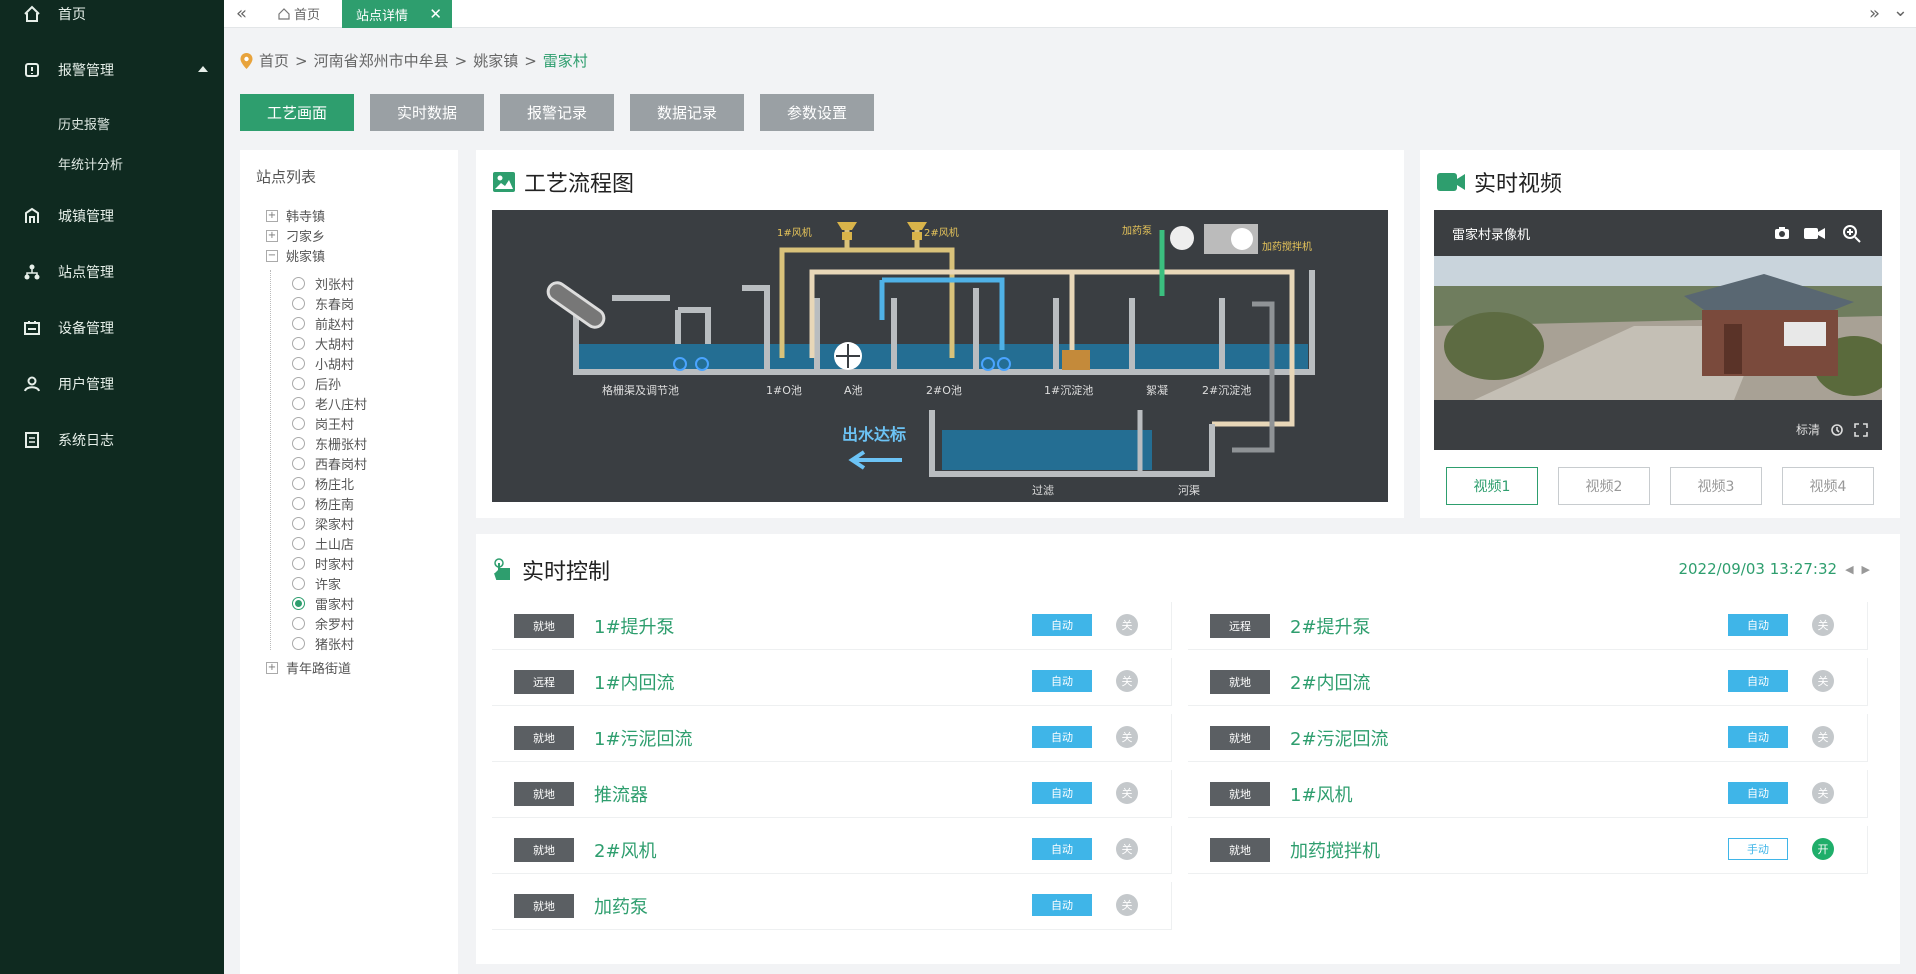  Describe the element at coordinates (323, 283) in the screenshot. I see `tree-leaf: 刘张村` at that location.